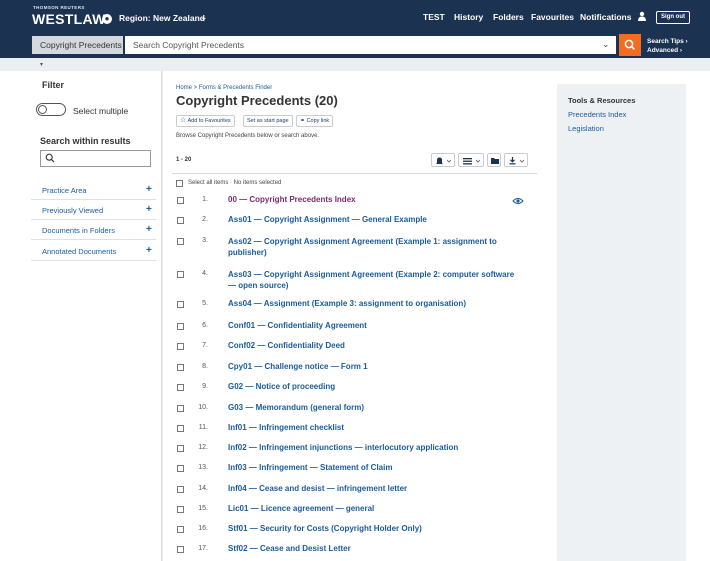  Describe the element at coordinates (162, 18) in the screenshot. I see `region-selector: Region: New Zealand` at that location.